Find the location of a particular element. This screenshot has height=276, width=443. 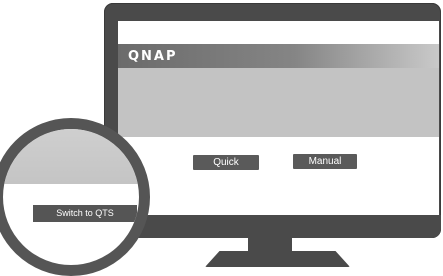

quick-button: Quick is located at coordinates (226, 162).